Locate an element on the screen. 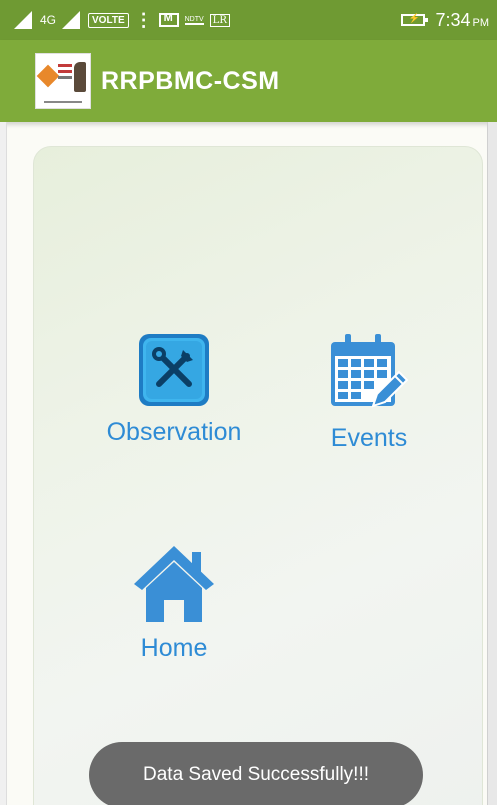 Image resolution: width=497 pixels, height=805 pixels. app-logo is located at coordinates (63, 81).